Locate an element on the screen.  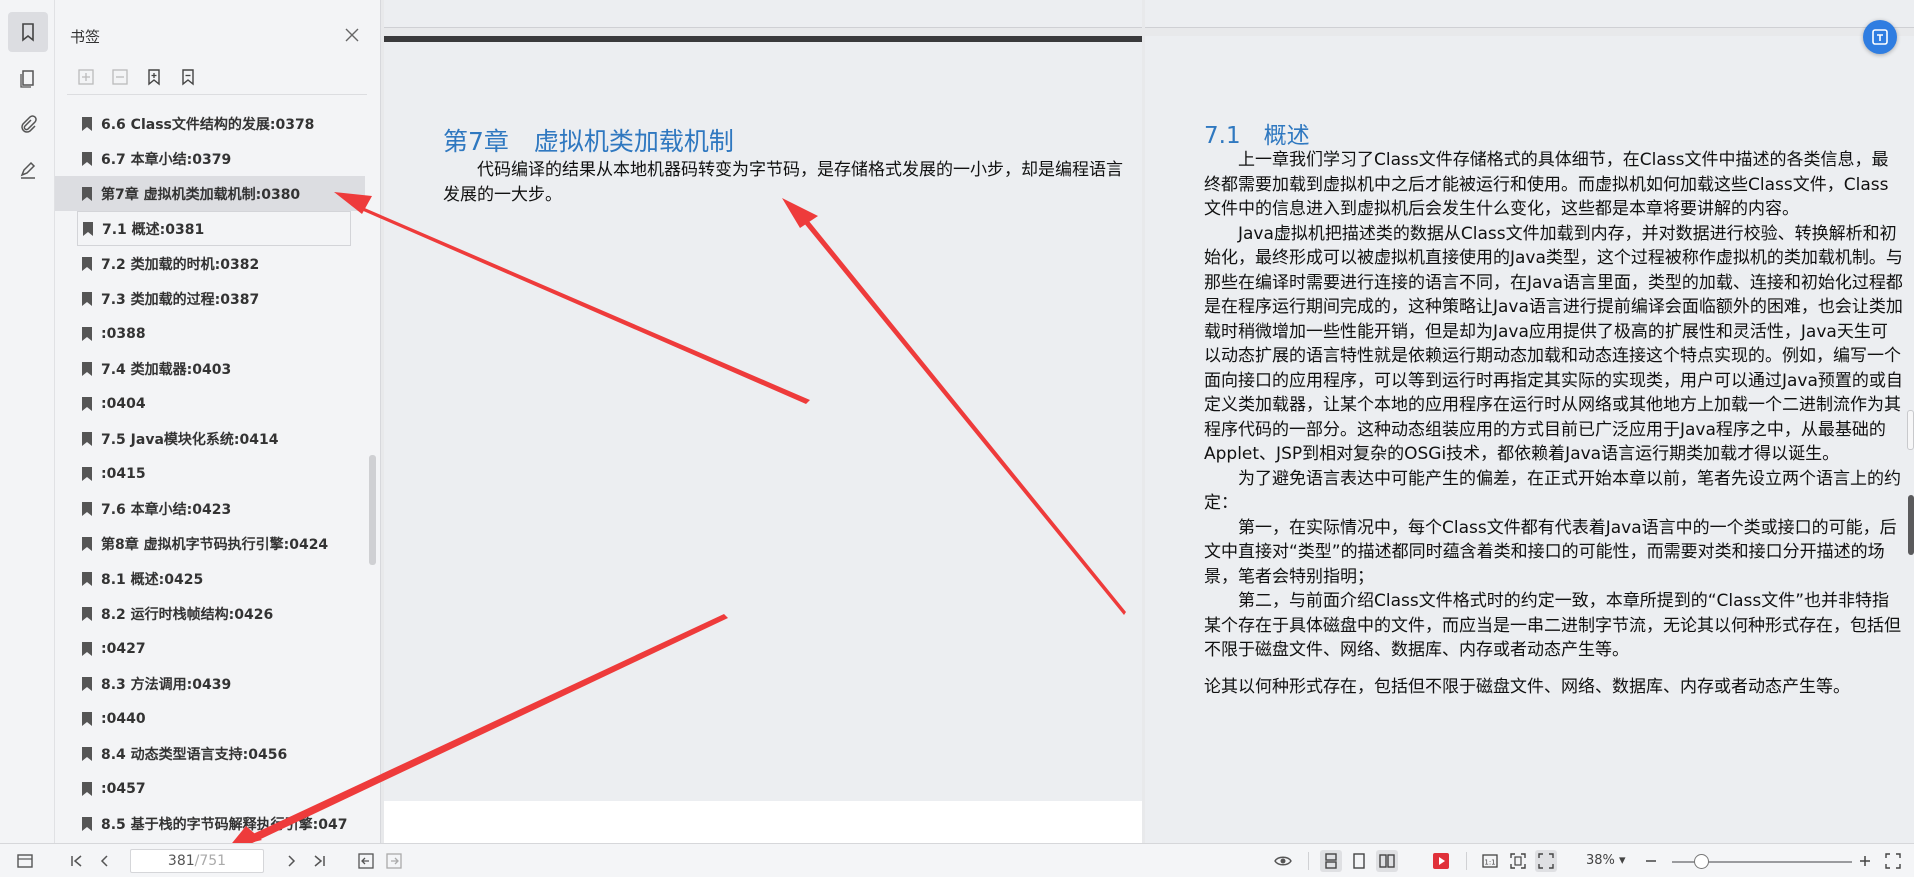
fullscreen-button is located at coordinates (1893, 861).